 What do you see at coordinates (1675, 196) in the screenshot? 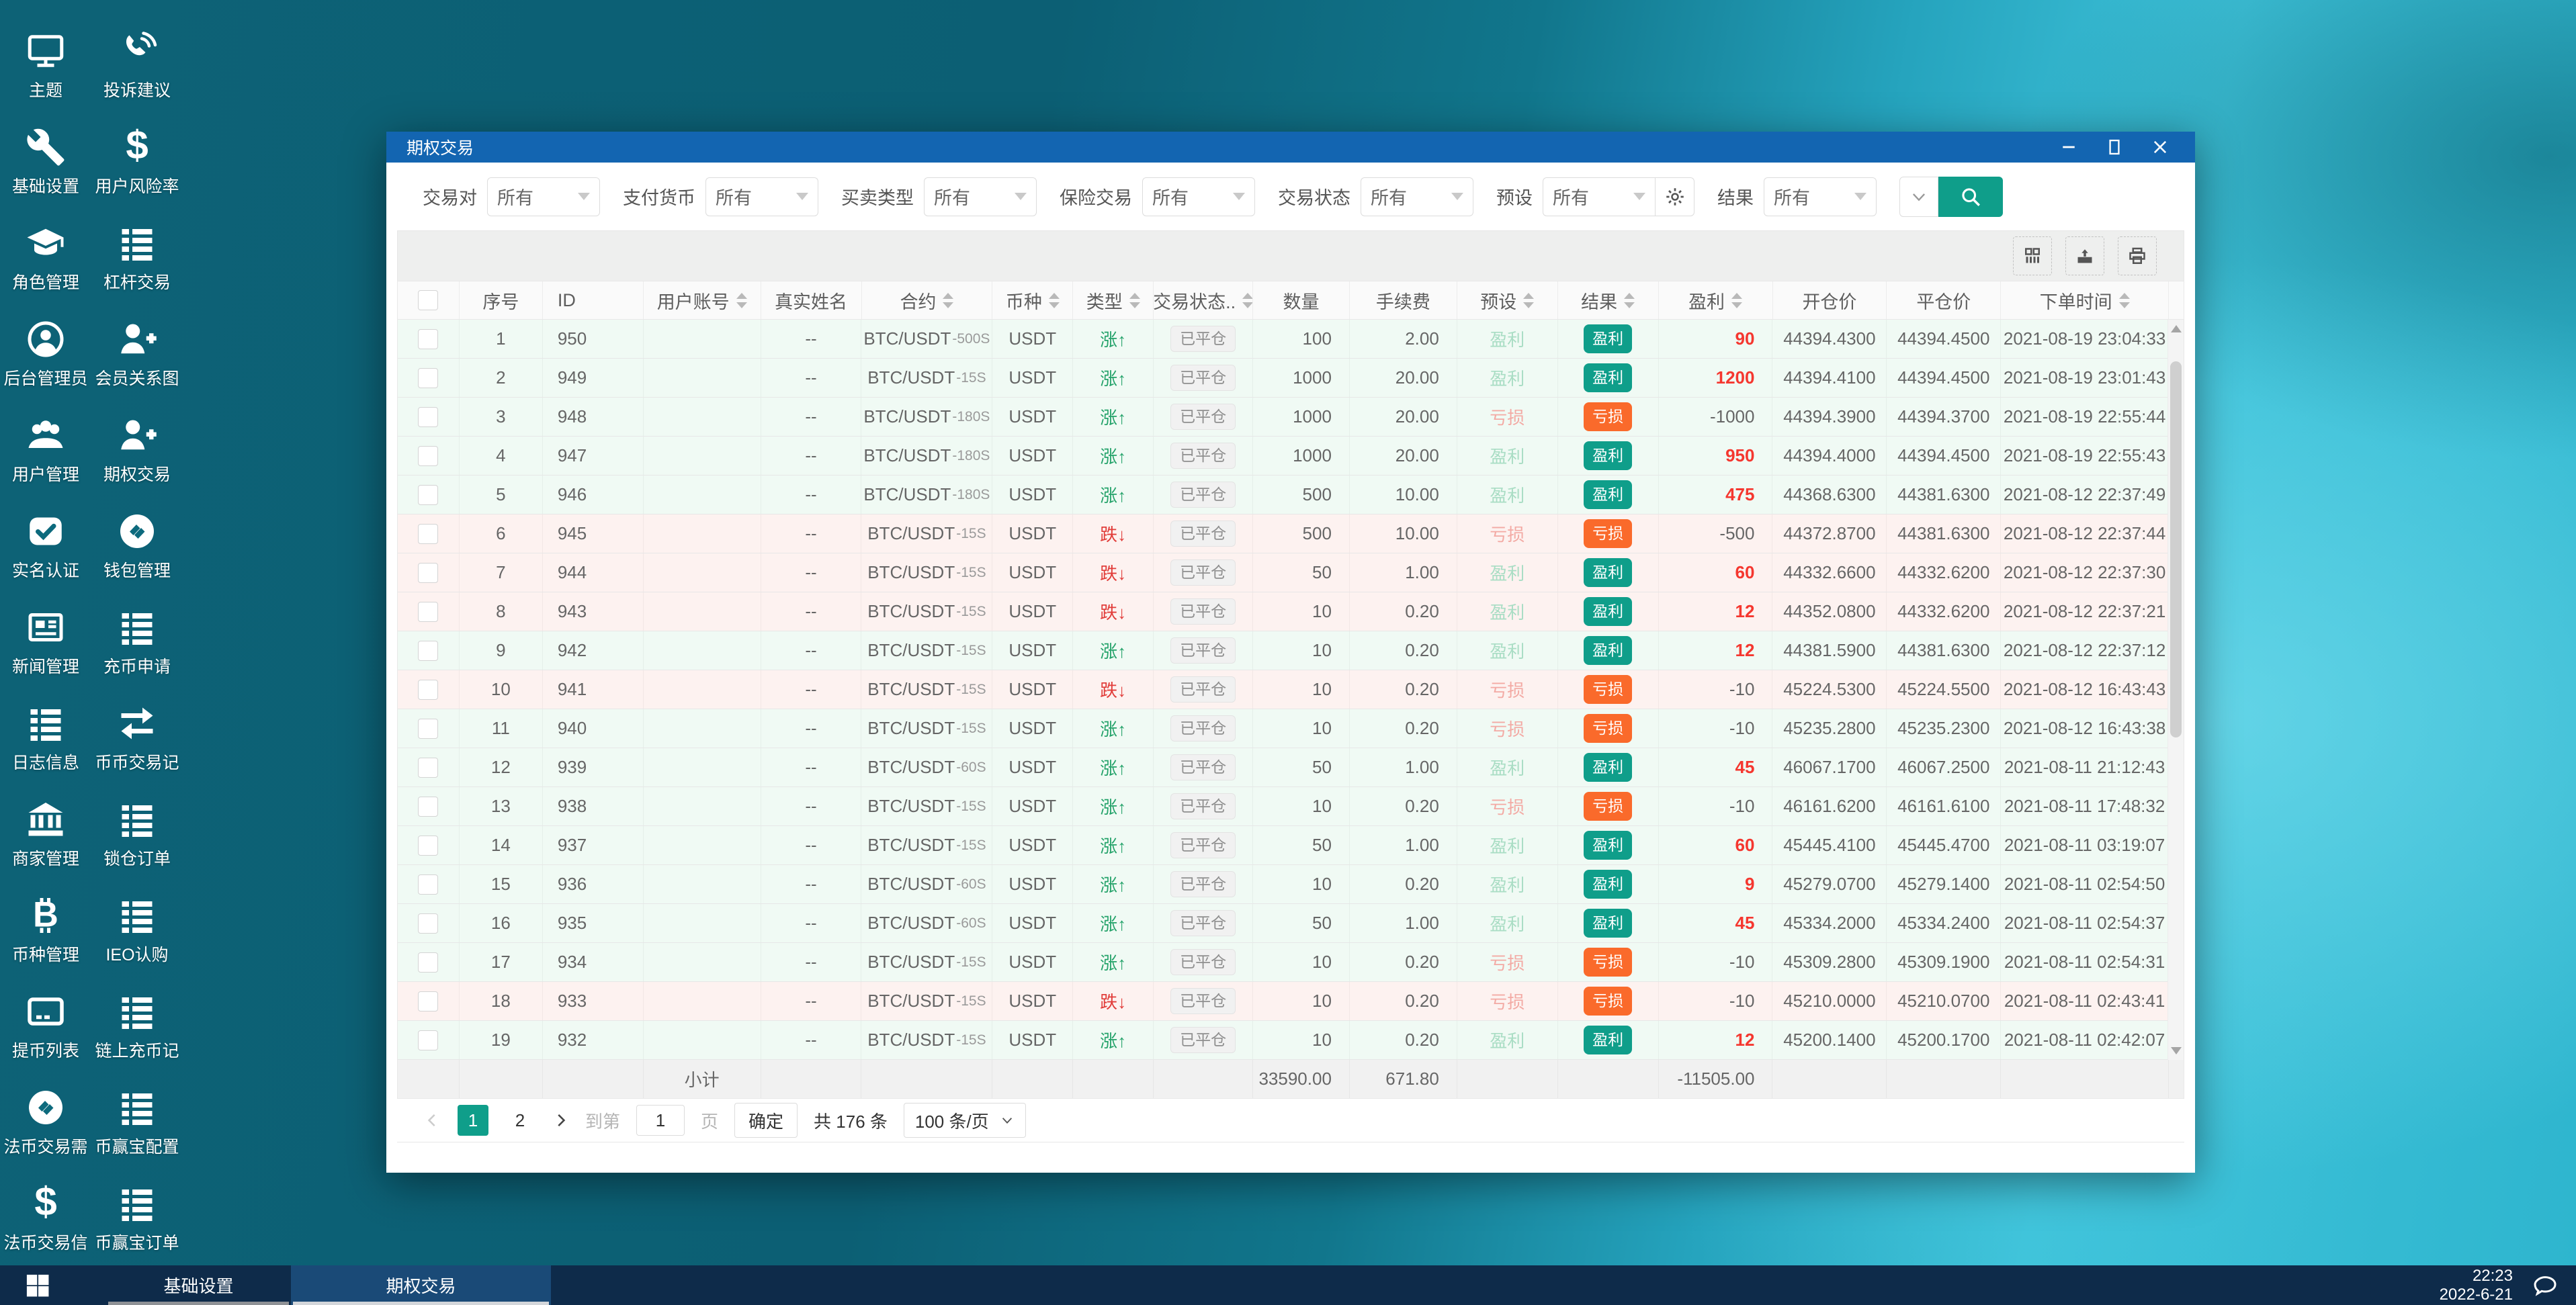
I see `gear-button` at bounding box center [1675, 196].